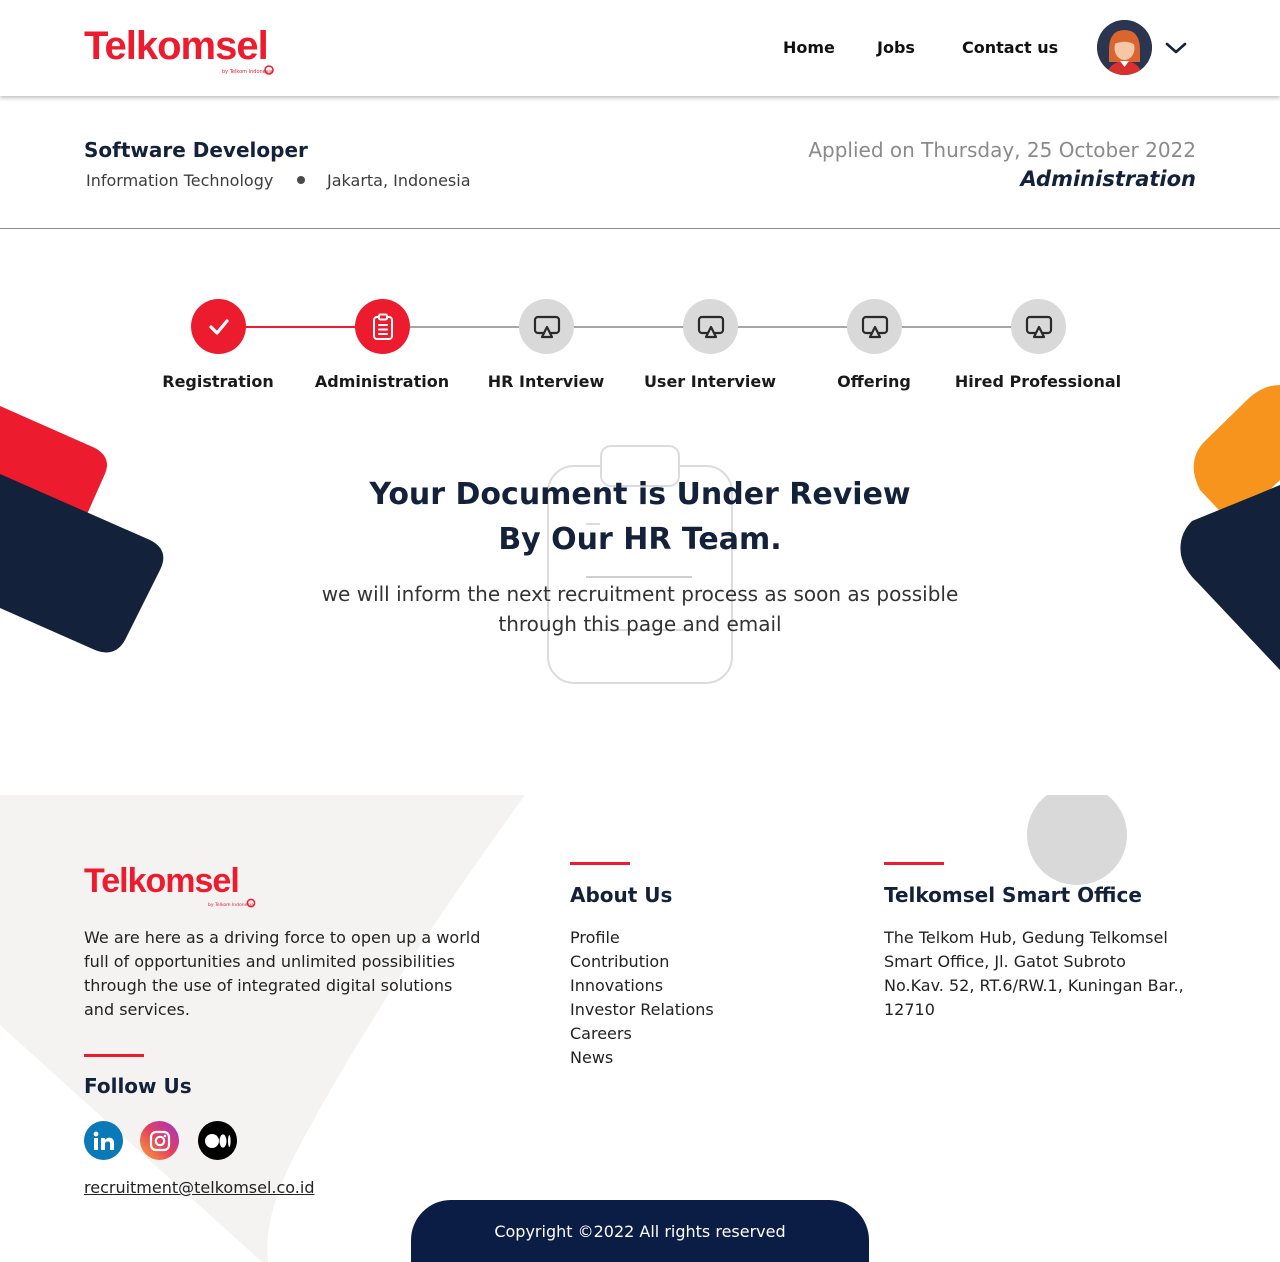  What do you see at coordinates (591, 1057) in the screenshot?
I see `footer-link-news: News` at bounding box center [591, 1057].